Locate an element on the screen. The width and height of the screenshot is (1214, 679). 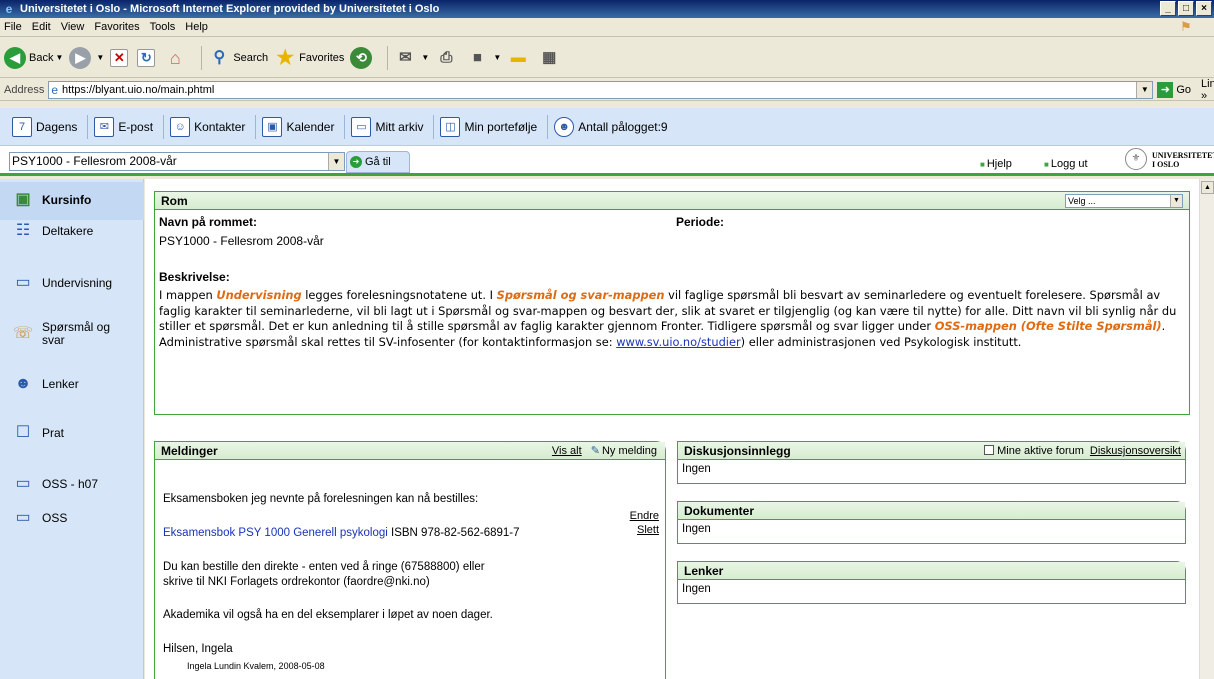
maximize-button: □ is located at coordinates (1186, 8).